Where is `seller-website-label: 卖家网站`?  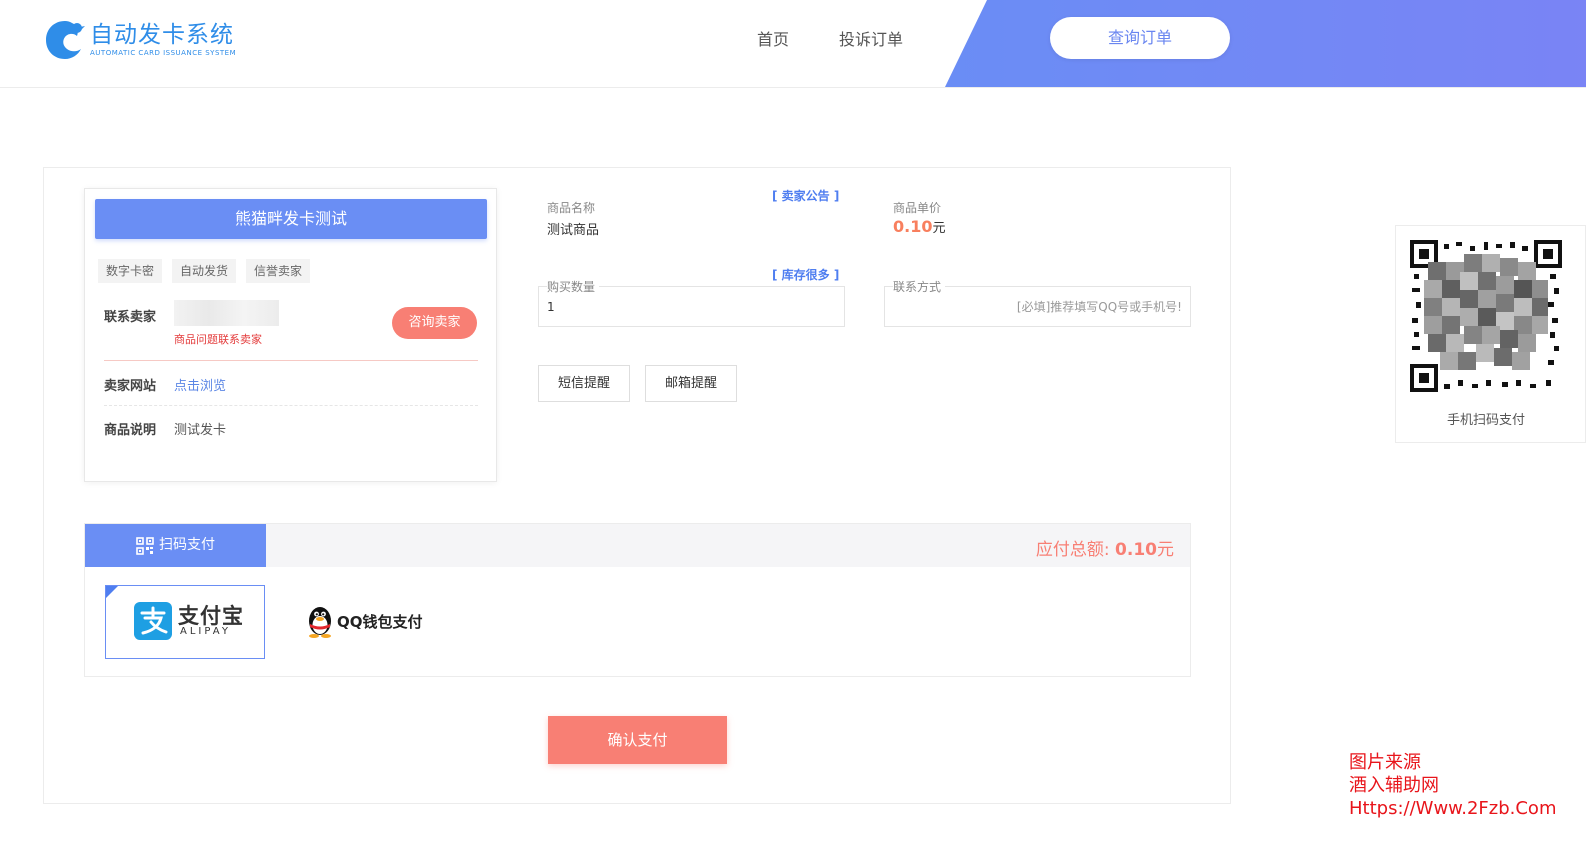 seller-website-label: 卖家网站 is located at coordinates (130, 386).